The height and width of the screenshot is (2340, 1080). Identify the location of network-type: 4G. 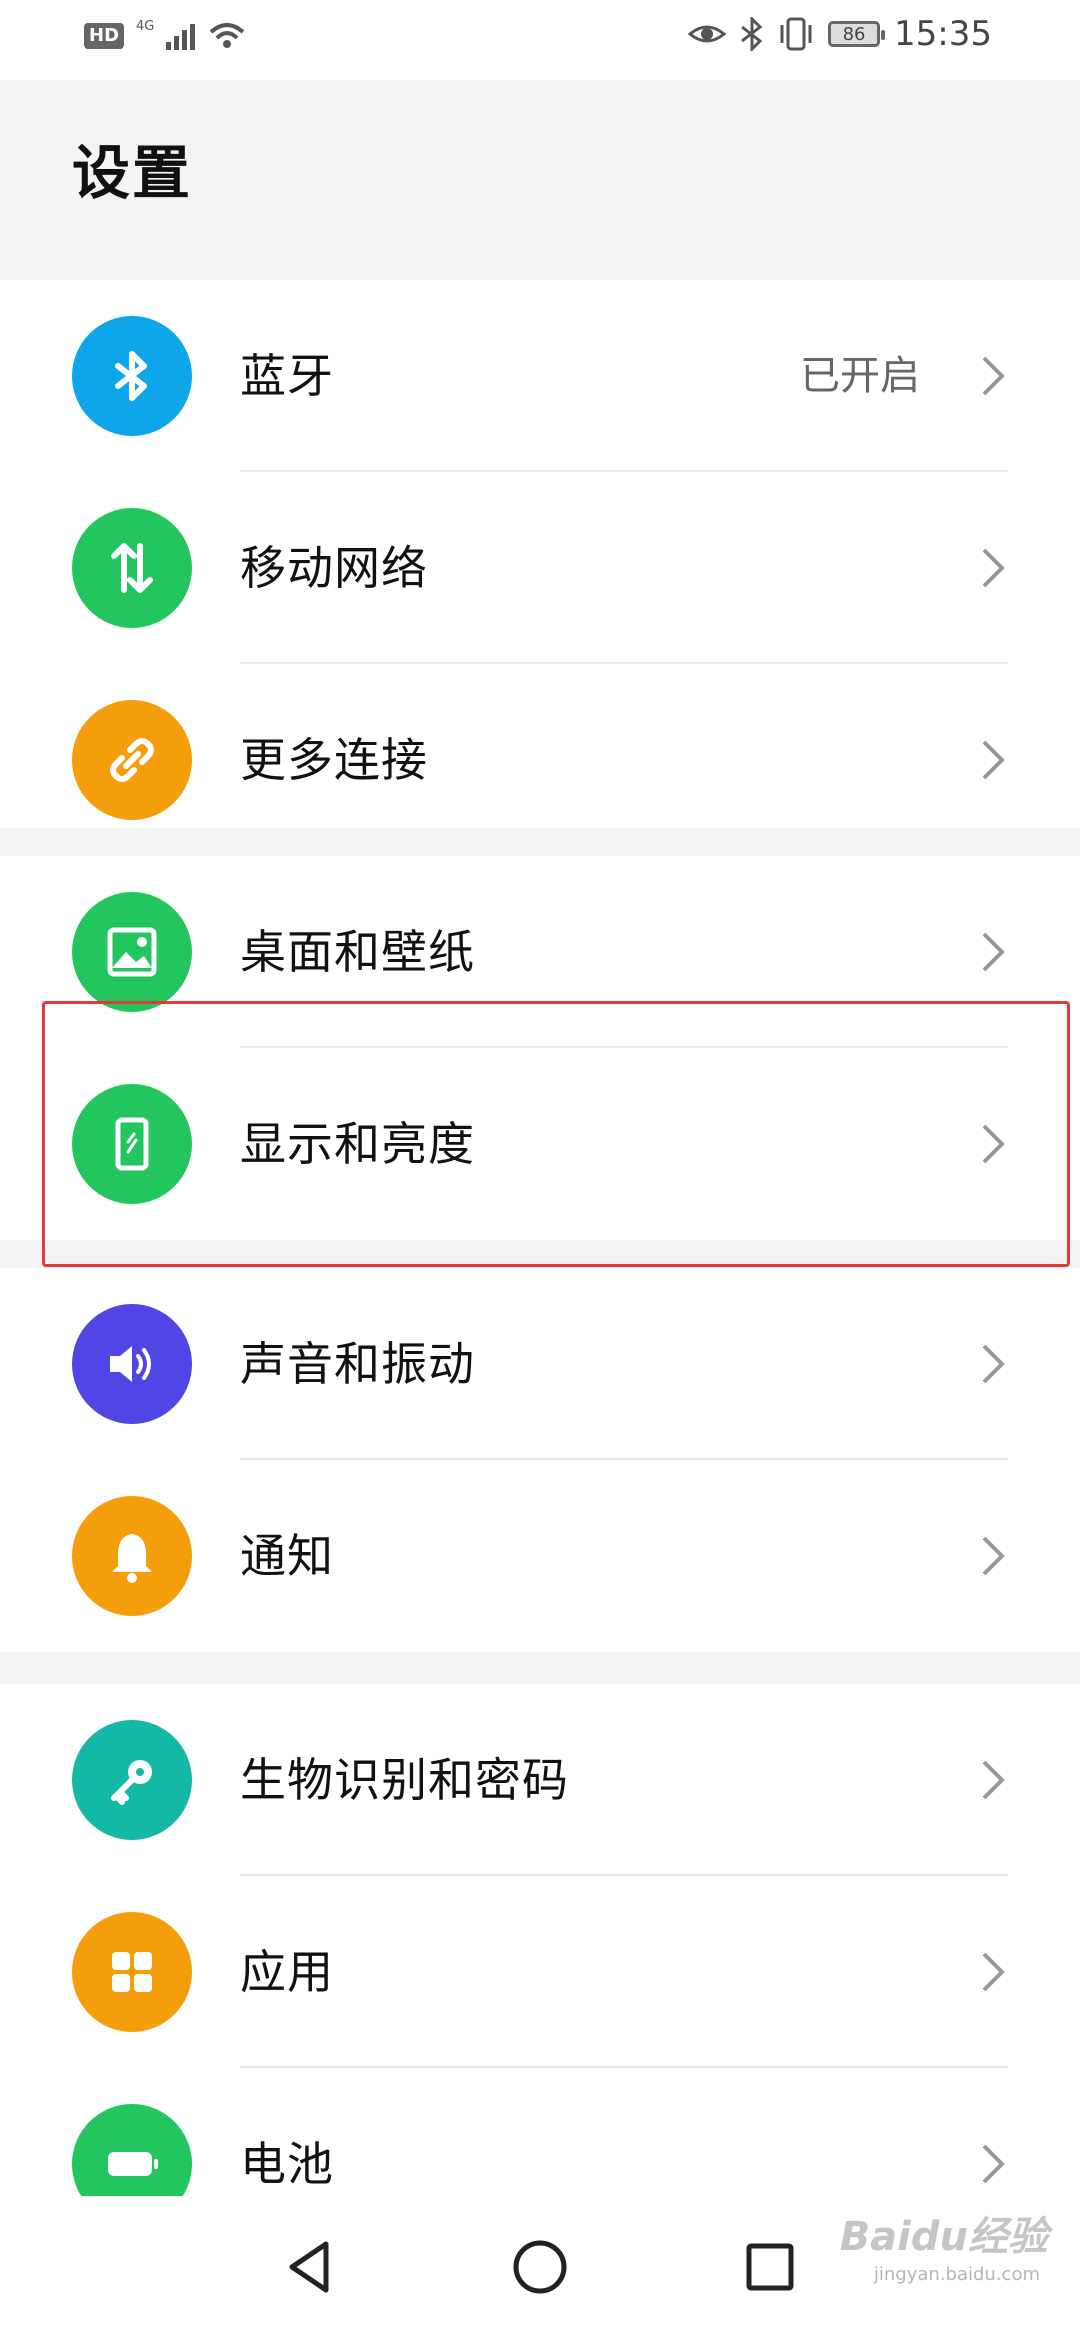
(145, 26).